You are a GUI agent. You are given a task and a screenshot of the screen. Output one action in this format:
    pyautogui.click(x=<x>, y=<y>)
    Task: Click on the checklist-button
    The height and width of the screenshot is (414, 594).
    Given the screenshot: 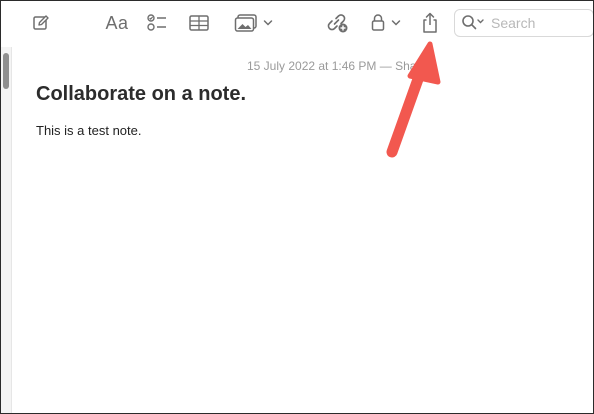 What is the action you would take?
    pyautogui.click(x=157, y=23)
    